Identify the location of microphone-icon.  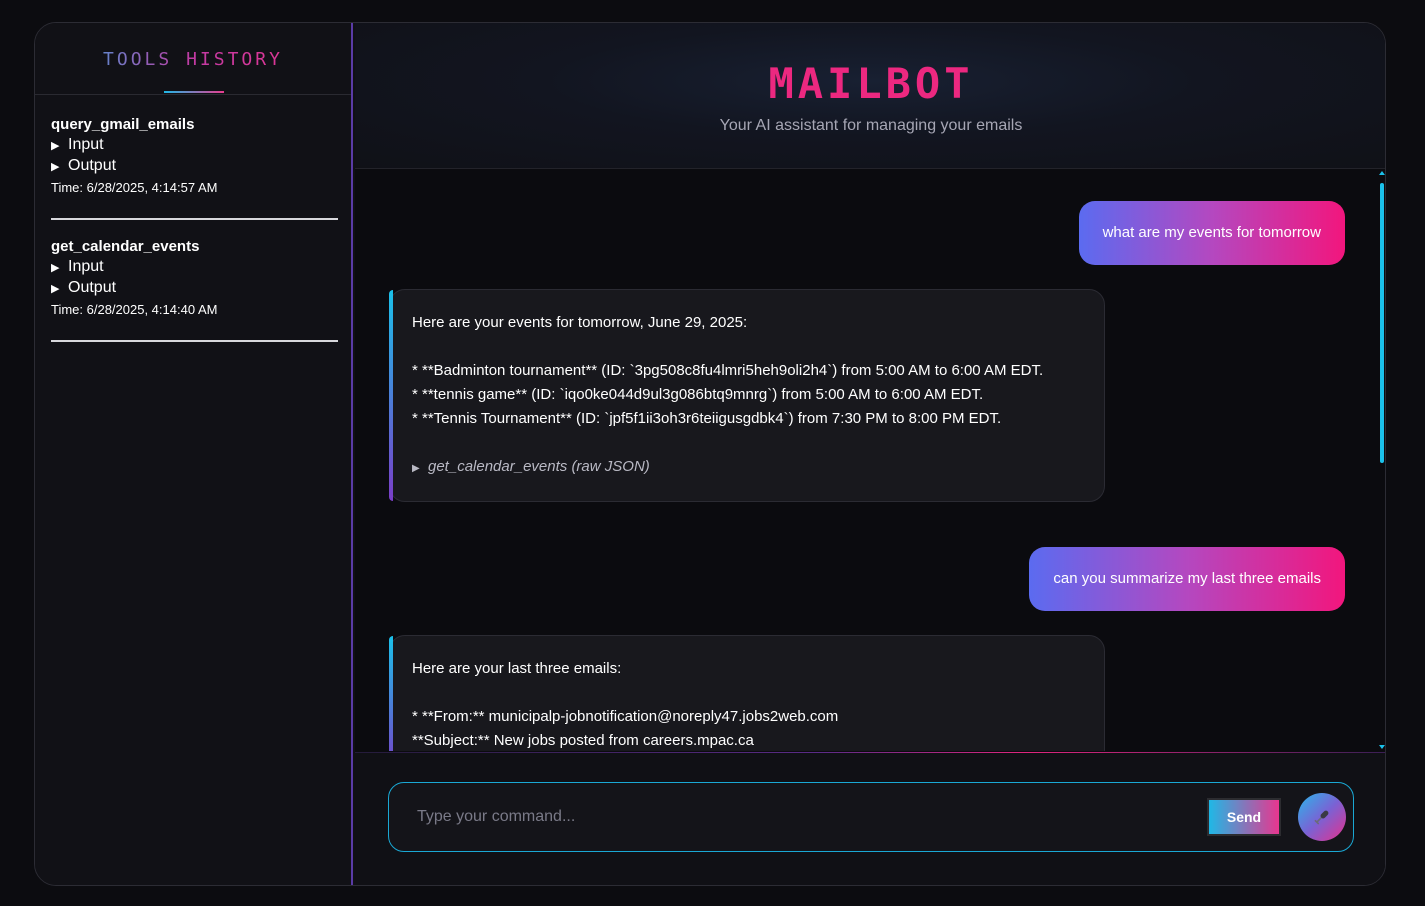
(1321, 817).